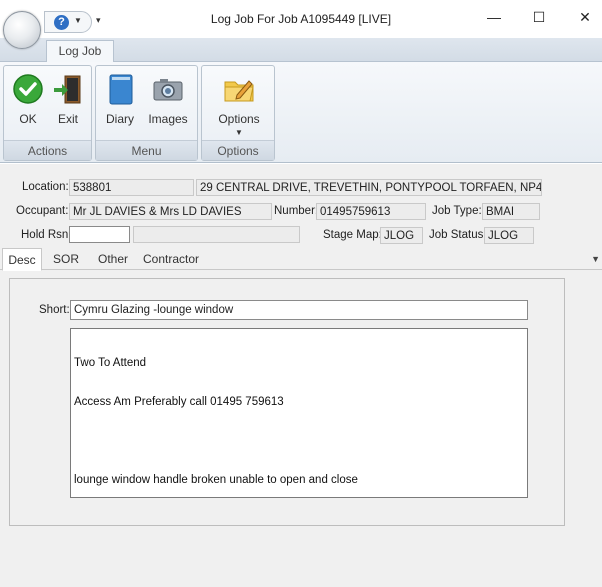 This screenshot has width=602, height=587. What do you see at coordinates (239, 119) in the screenshot?
I see `options-label: Options` at bounding box center [239, 119].